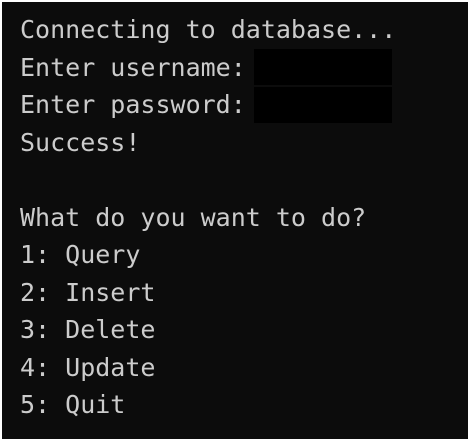 This screenshot has height=441, width=470. Describe the element at coordinates (88, 329) in the screenshot. I see `menu-option-text: 3: Delete` at that location.